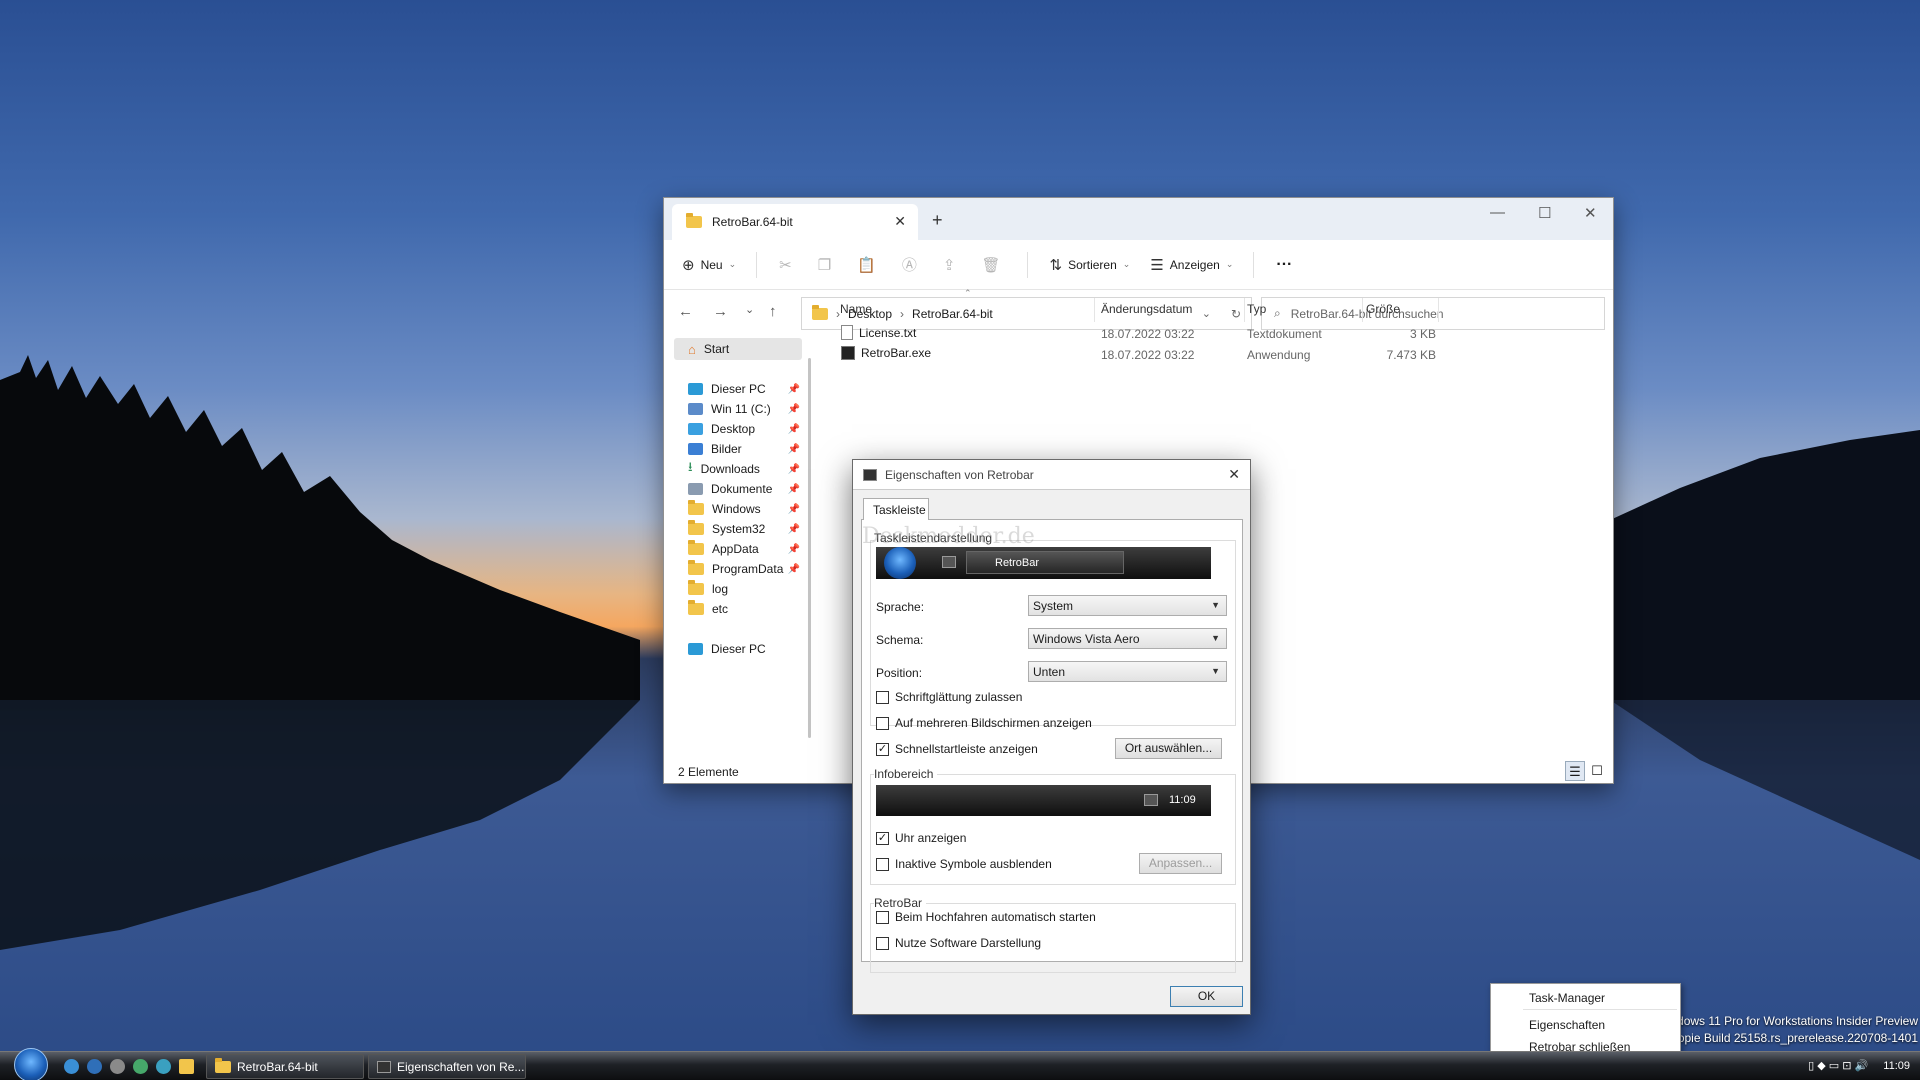 The width and height of the screenshot is (1920, 1080). I want to click on nav-item-etc: etc, so click(738, 609).